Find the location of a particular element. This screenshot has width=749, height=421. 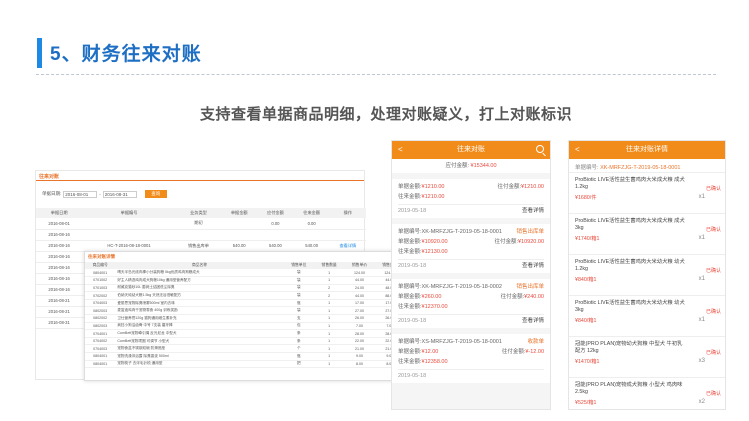

product-name: ProBiotic LIVE活性益生菌鸡肉大米幼犬粮 幼犬 3kg is located at coordinates (630, 306).